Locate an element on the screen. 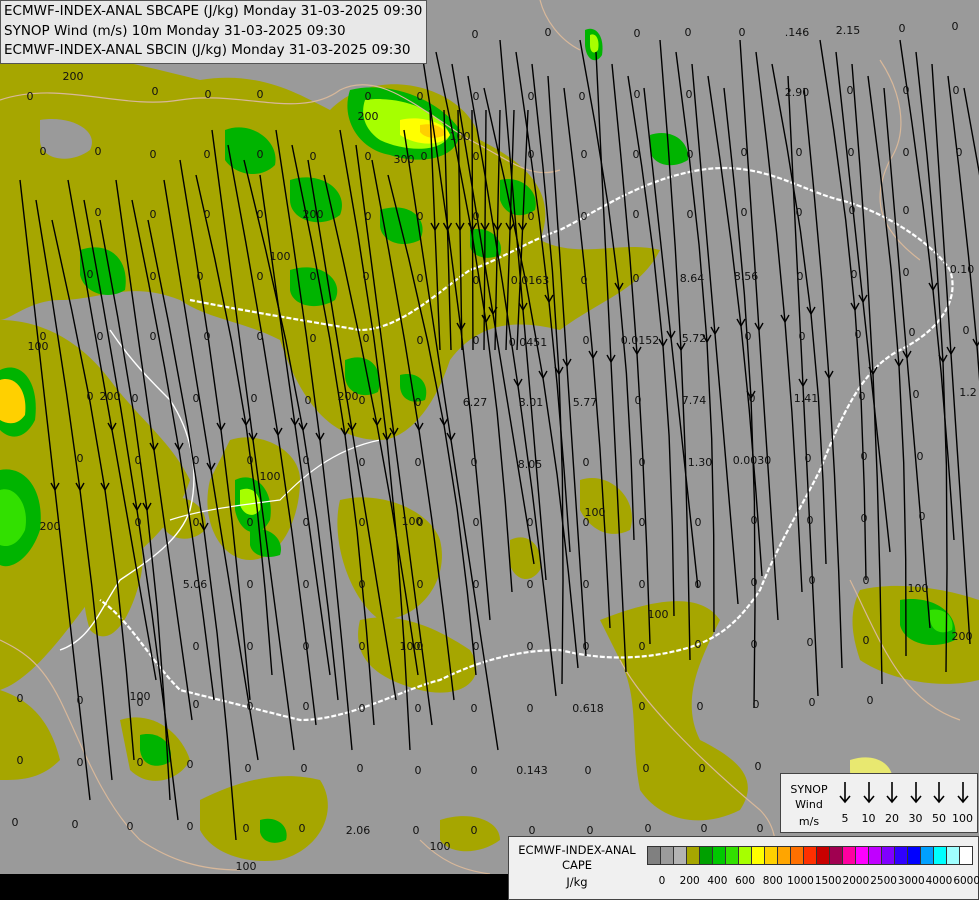  cape-legend-unit: J/kg is located at coordinates (577, 882).